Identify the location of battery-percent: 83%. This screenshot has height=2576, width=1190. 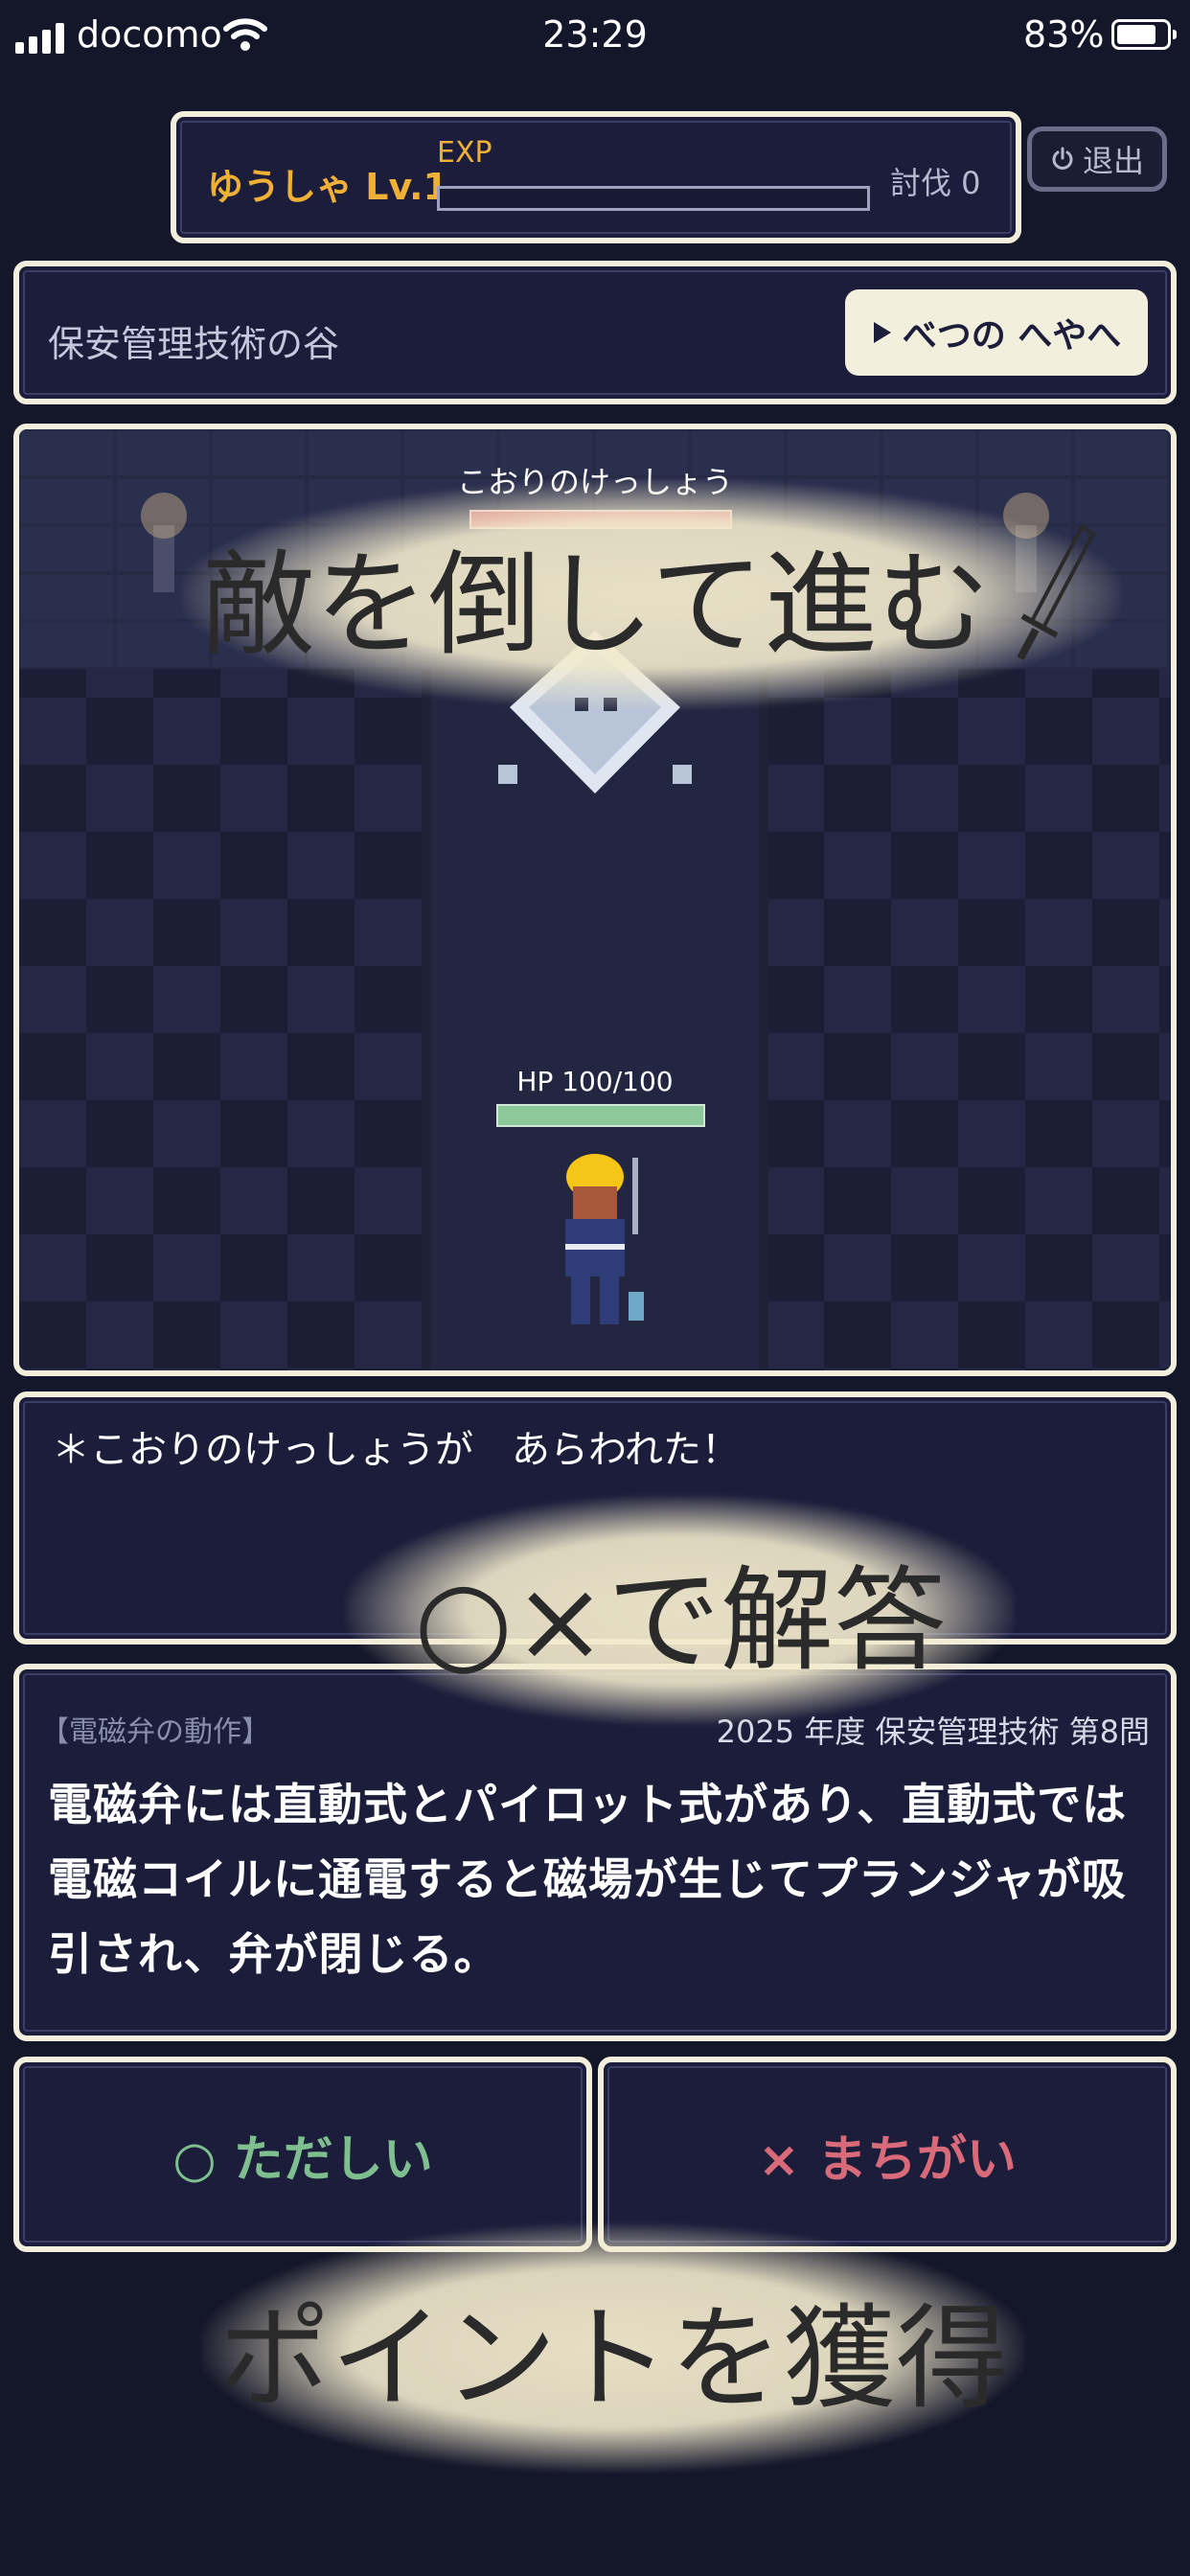
(1064, 34).